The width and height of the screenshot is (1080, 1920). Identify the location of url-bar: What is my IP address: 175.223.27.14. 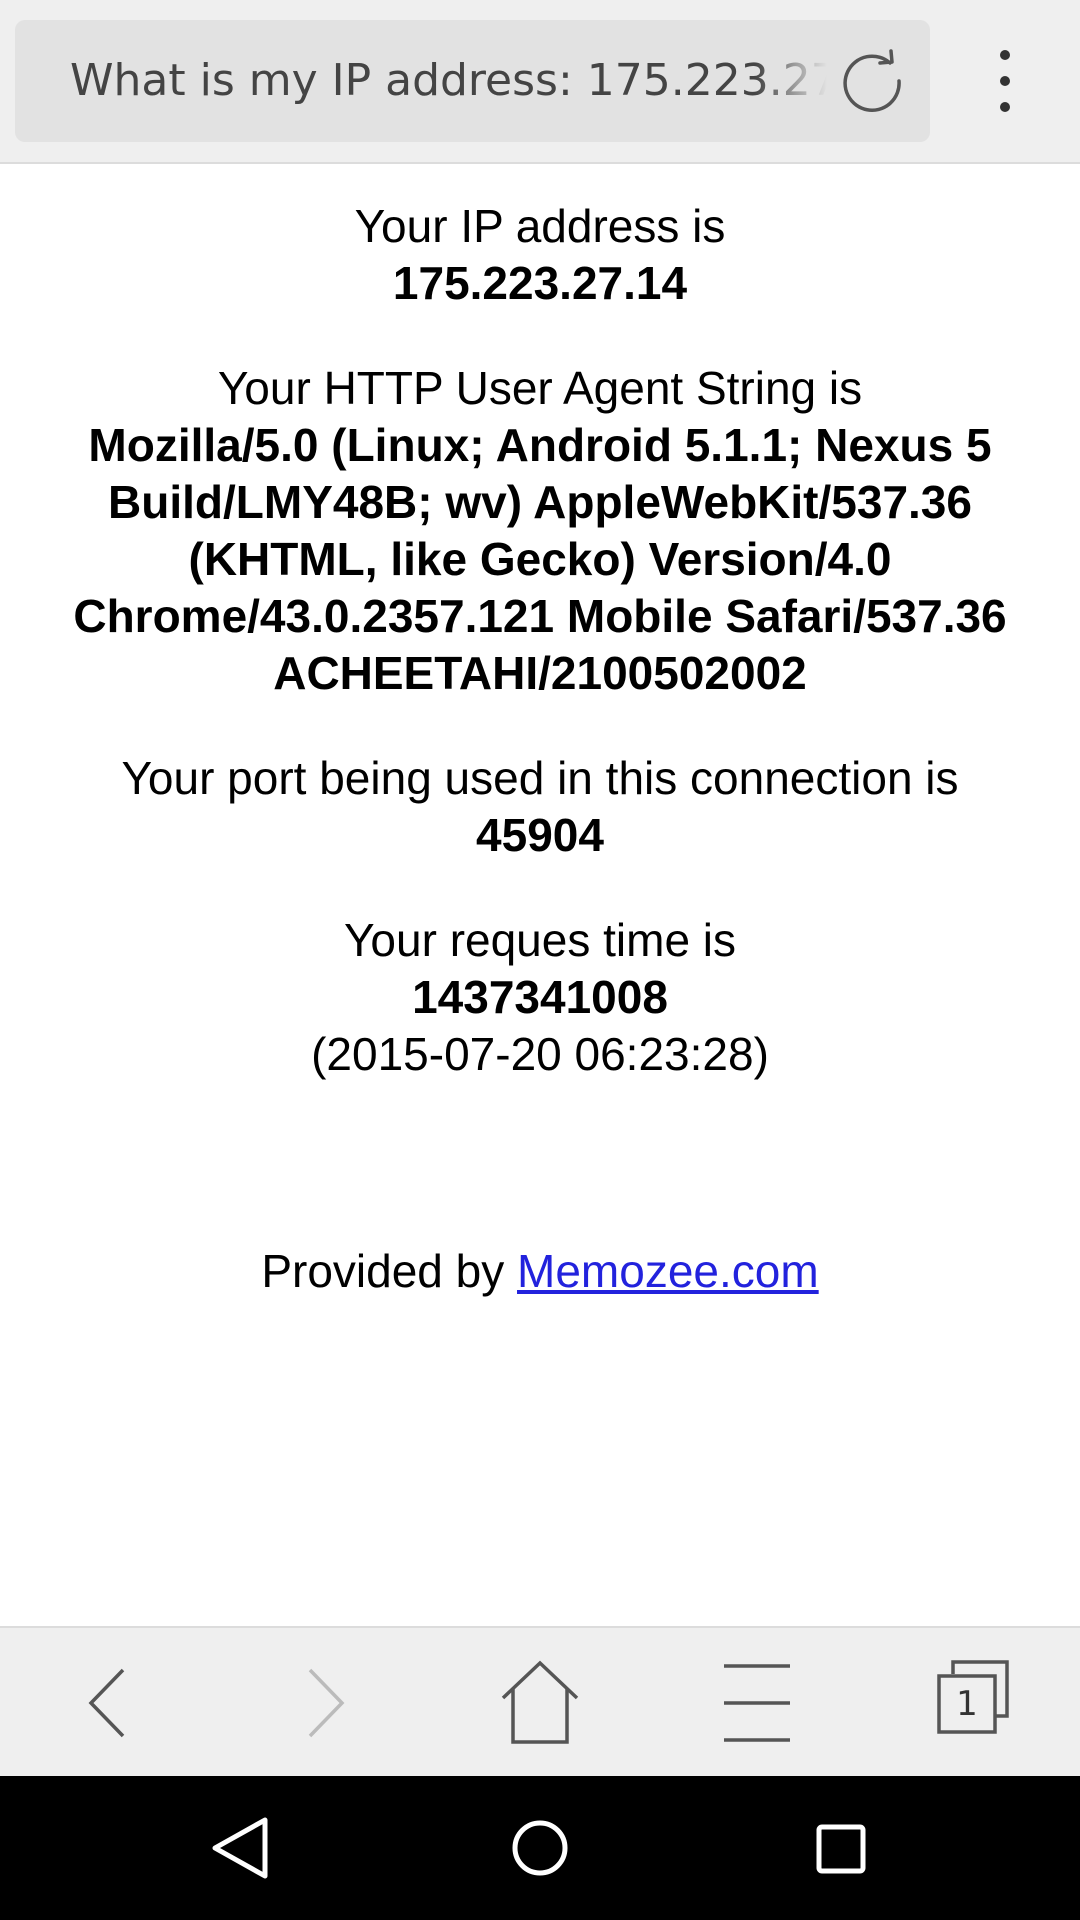
(472, 81).